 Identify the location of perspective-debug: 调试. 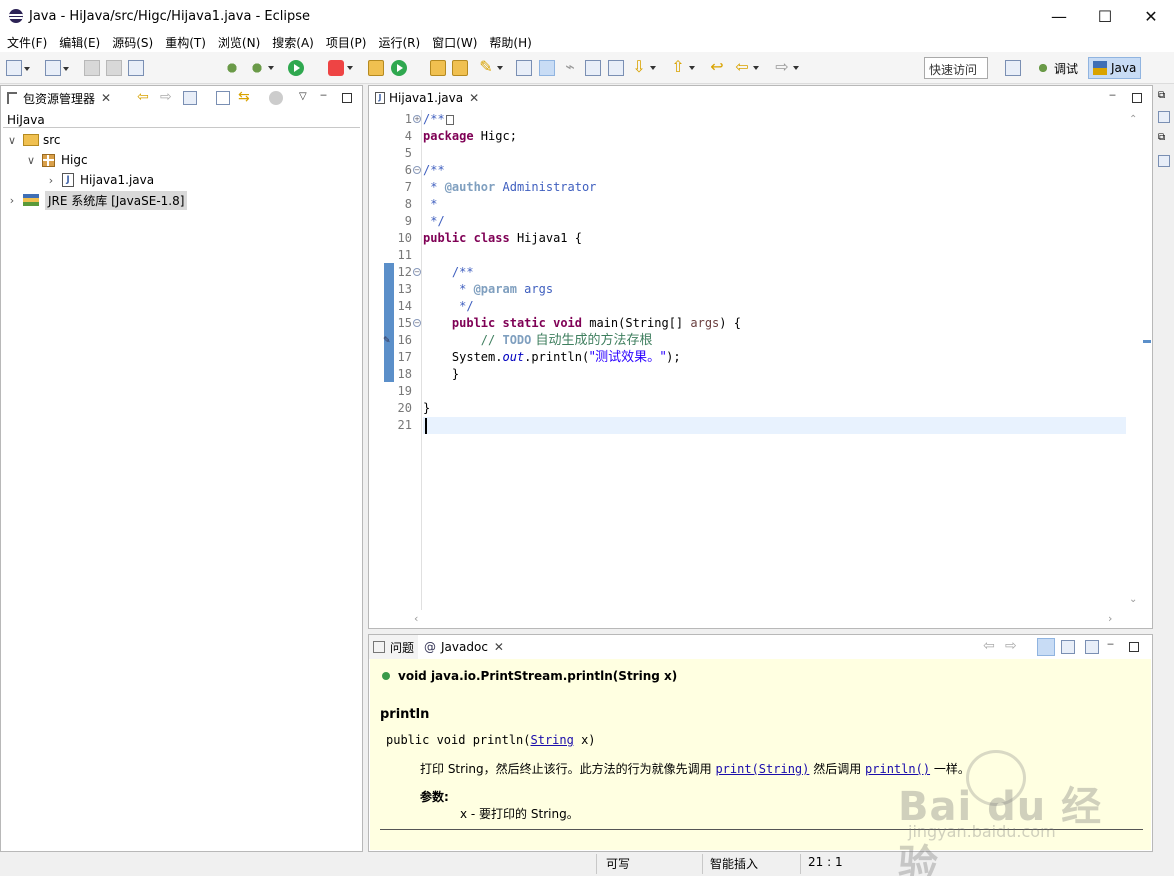
(1057, 68).